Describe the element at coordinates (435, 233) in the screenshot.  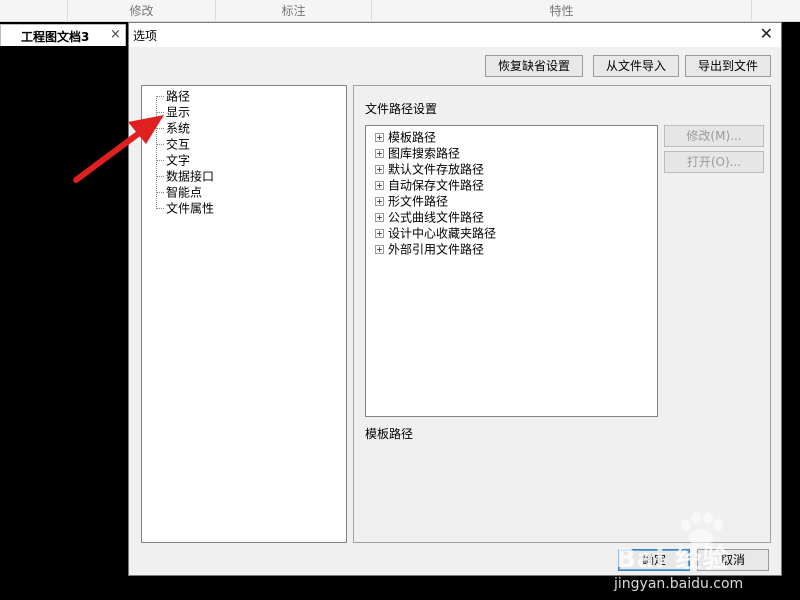
I see `path-item: 设计中心收藏夹路径` at that location.